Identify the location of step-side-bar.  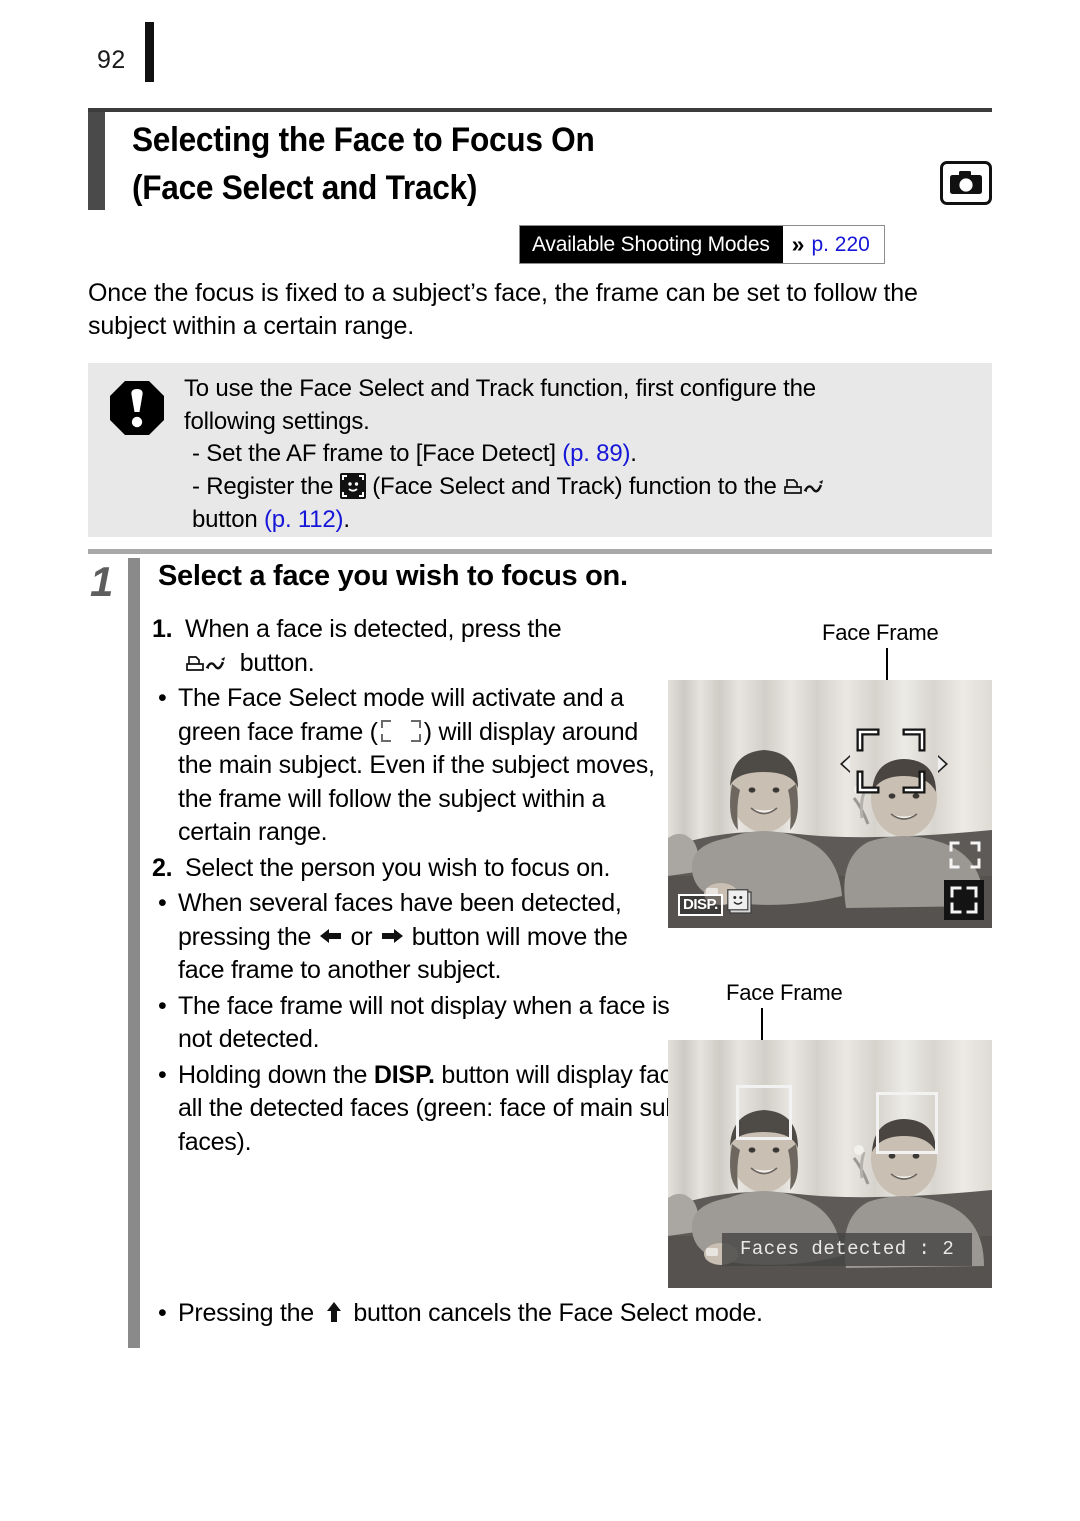
(134, 953).